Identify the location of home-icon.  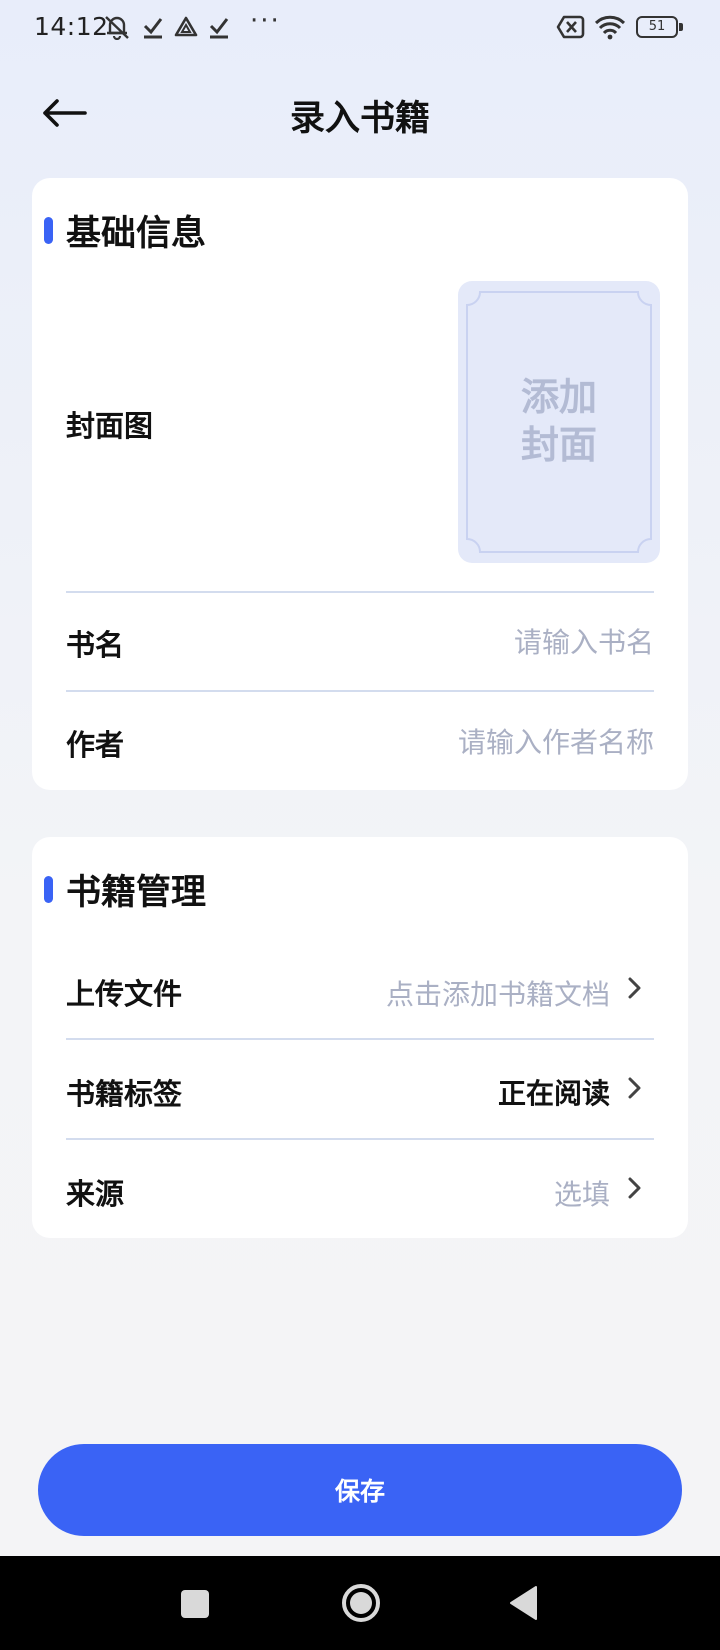
(361, 1603).